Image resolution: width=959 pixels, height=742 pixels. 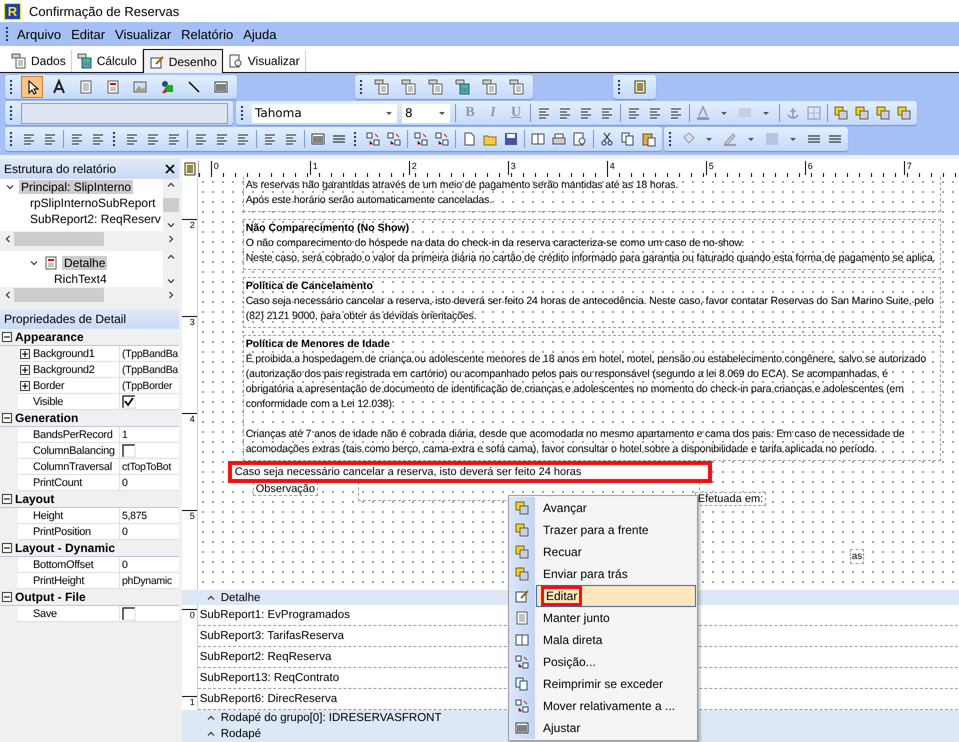 I want to click on section-heading: Não Comparecimento (No Show), so click(x=328, y=228).